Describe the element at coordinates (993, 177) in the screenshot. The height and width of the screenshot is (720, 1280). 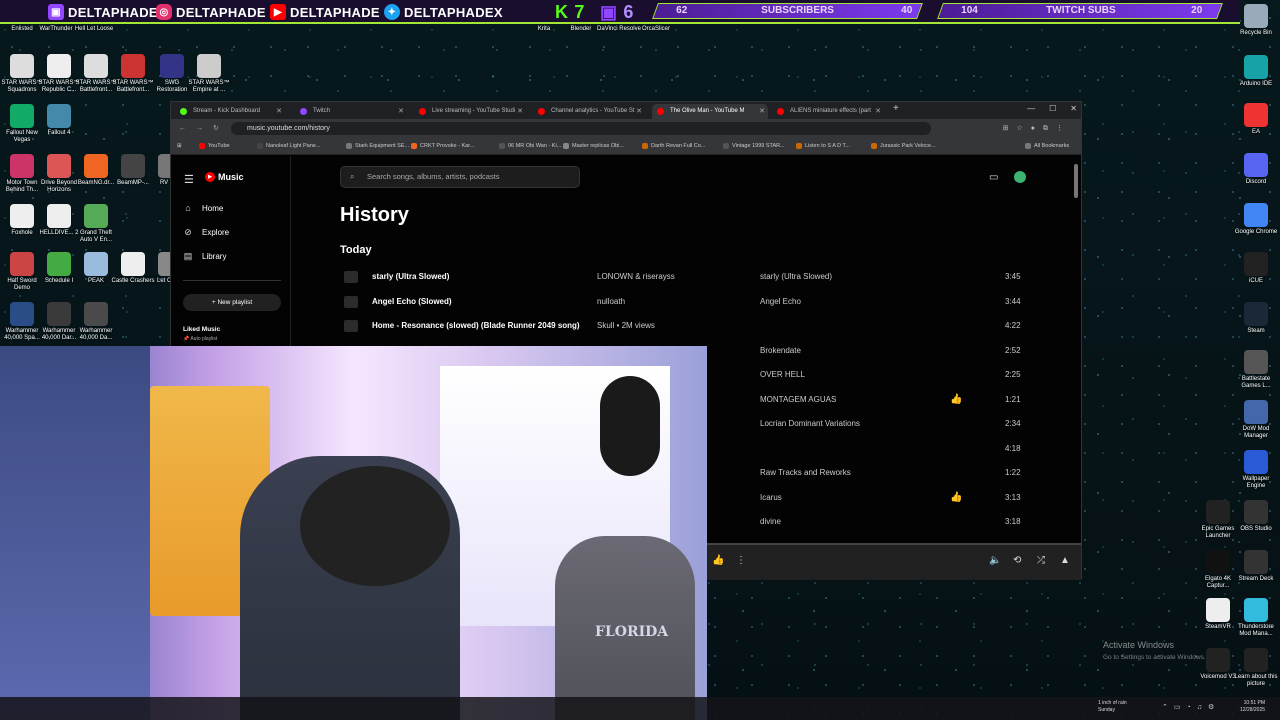
I see `cast-icon: ▭` at that location.